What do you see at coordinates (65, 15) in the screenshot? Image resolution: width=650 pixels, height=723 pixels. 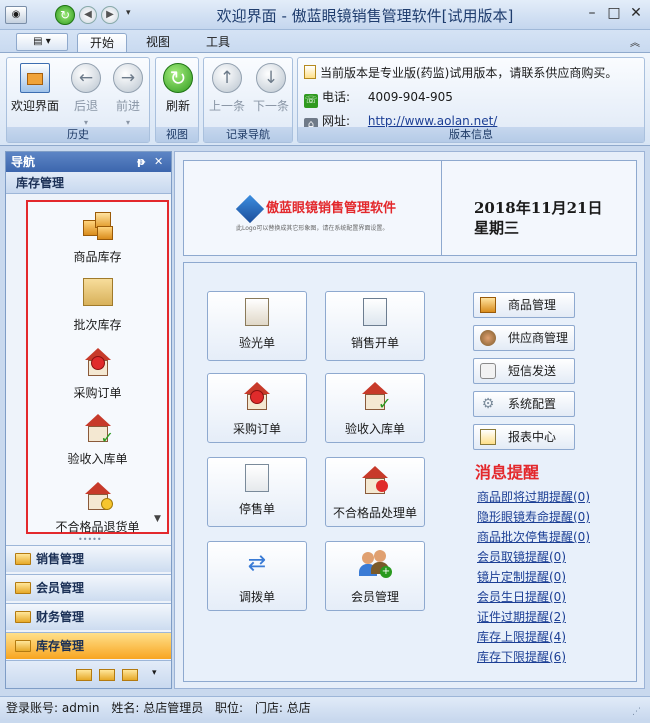 I see `refresh-quick-icon: ↻` at bounding box center [65, 15].